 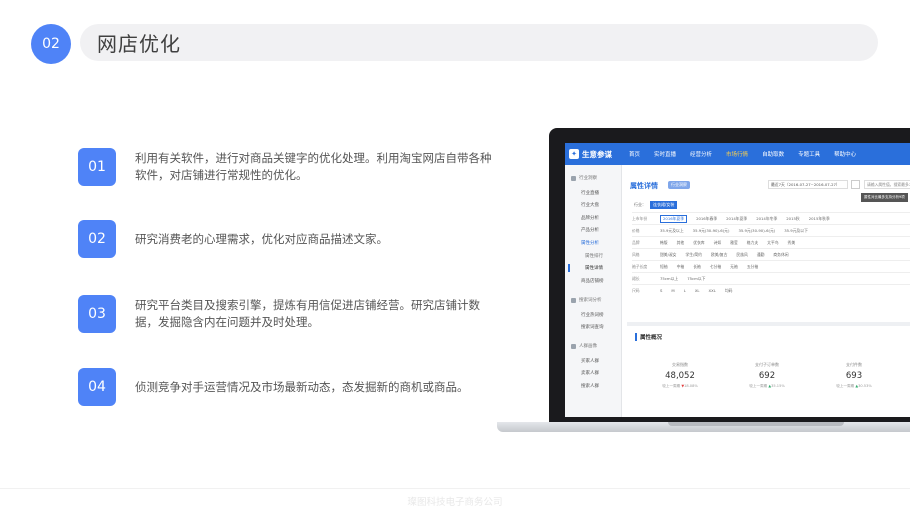 What do you see at coordinates (590, 361) in the screenshot?
I see `sidebar-item: 买家人群` at bounding box center [590, 361].